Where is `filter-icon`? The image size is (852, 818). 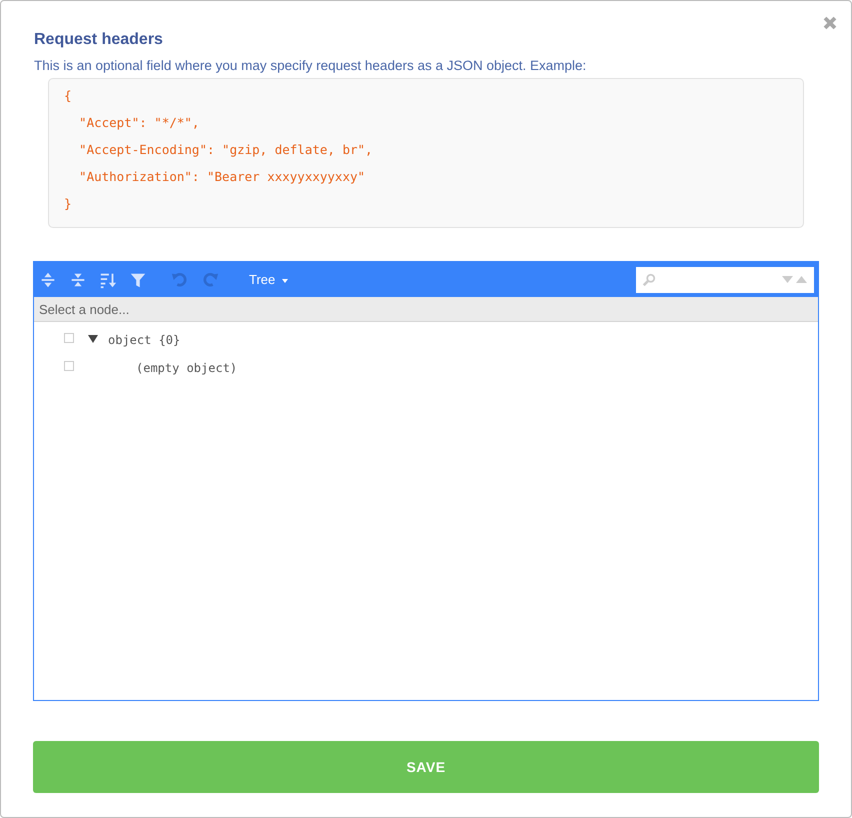 filter-icon is located at coordinates (138, 279).